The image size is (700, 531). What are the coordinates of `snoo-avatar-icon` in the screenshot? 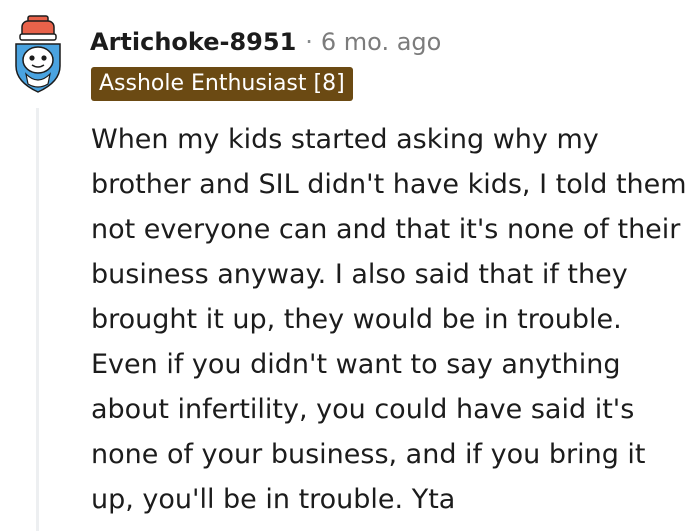 It's located at (38, 54).